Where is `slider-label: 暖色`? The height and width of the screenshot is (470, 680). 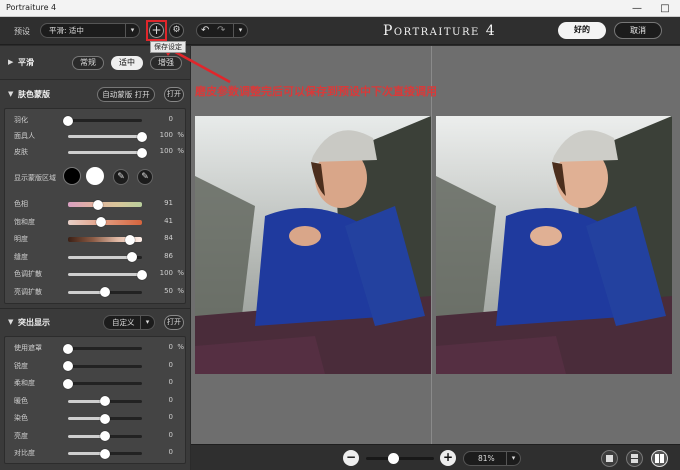 slider-label: 暖色 is located at coordinates (21, 400).